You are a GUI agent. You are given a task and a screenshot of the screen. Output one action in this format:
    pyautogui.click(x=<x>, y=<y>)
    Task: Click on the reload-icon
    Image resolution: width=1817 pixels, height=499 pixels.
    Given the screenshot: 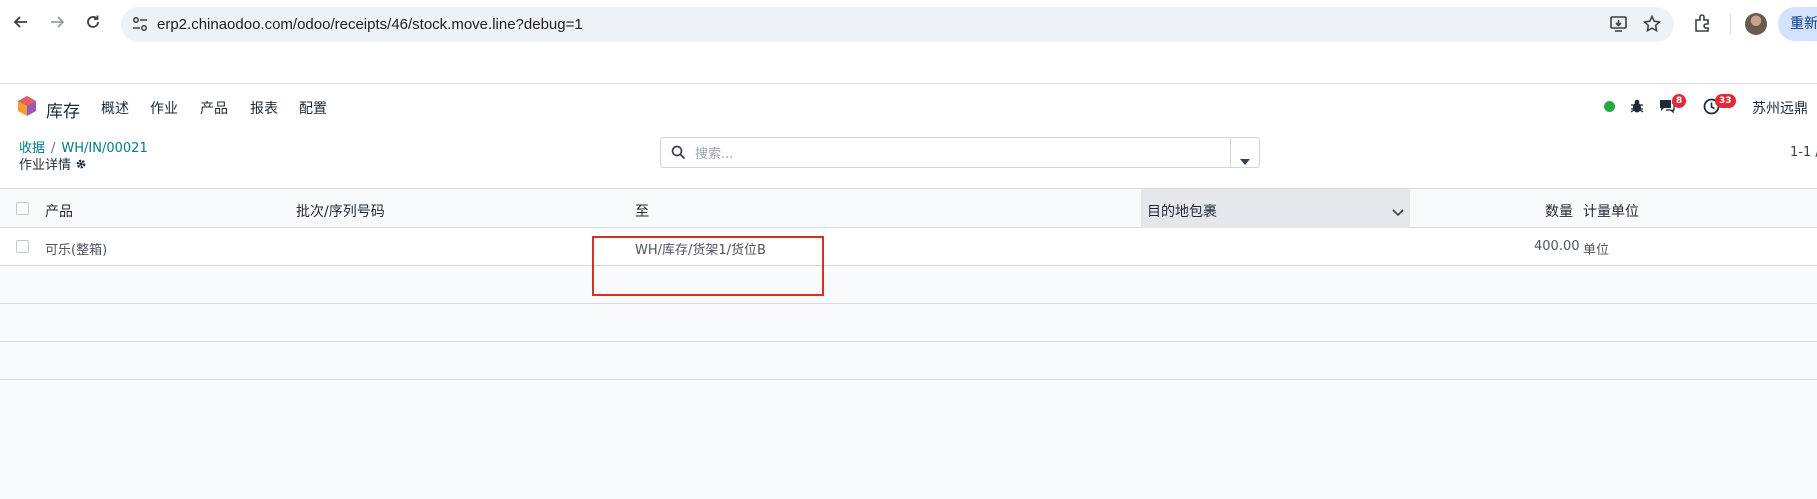 What is the action you would take?
    pyautogui.click(x=93, y=24)
    